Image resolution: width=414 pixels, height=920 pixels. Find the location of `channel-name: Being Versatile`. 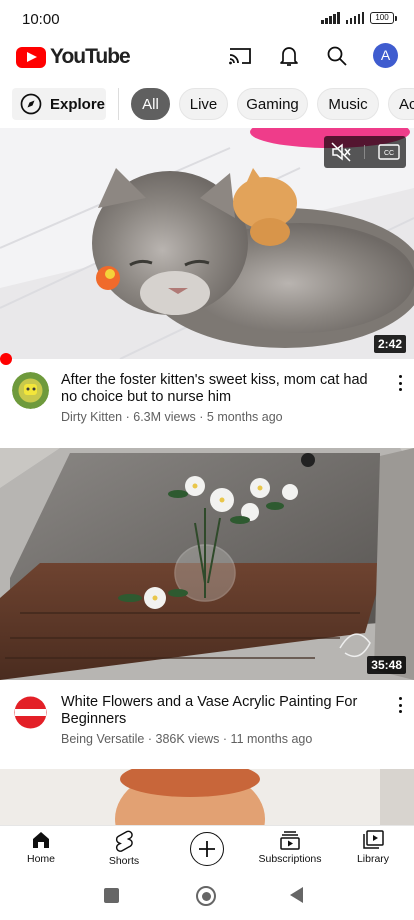

channel-name: Being Versatile is located at coordinates (102, 739).